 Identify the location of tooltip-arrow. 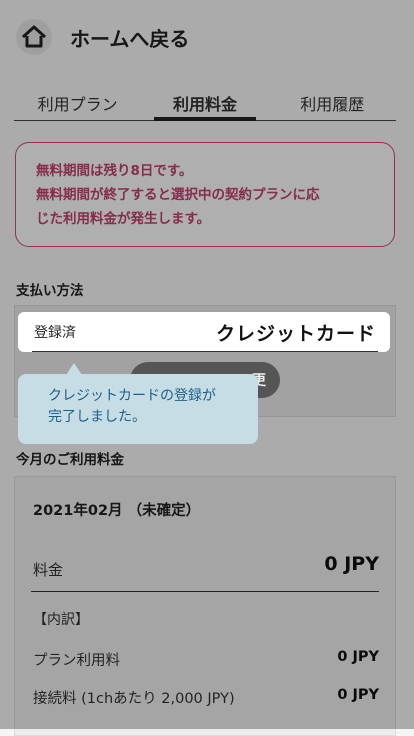
(74, 369).